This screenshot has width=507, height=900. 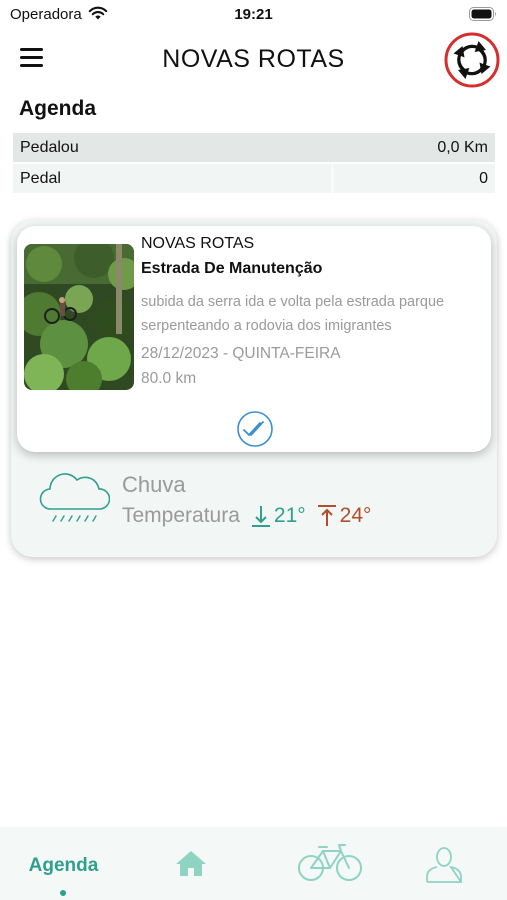 What do you see at coordinates (49, 147) in the screenshot?
I see `summary-label: Pedalou` at bounding box center [49, 147].